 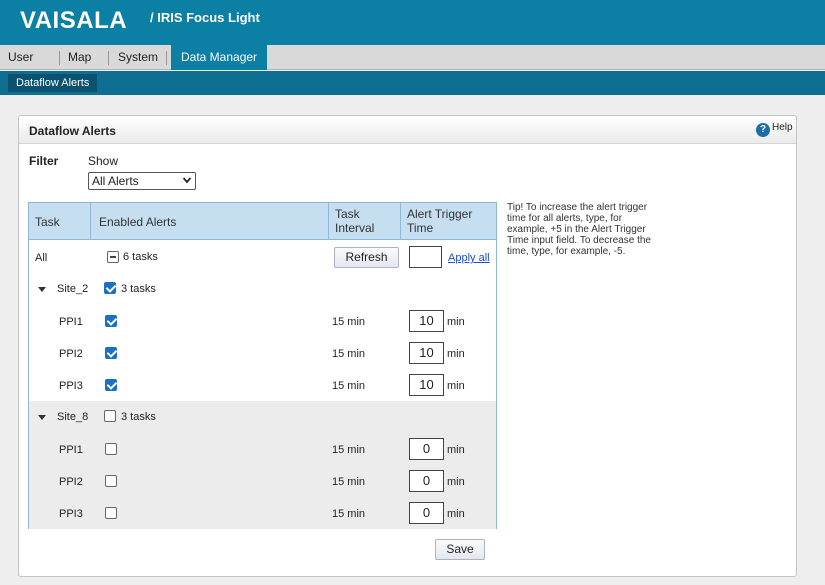 What do you see at coordinates (366, 257) in the screenshot?
I see `refresh-button: Refresh` at bounding box center [366, 257].